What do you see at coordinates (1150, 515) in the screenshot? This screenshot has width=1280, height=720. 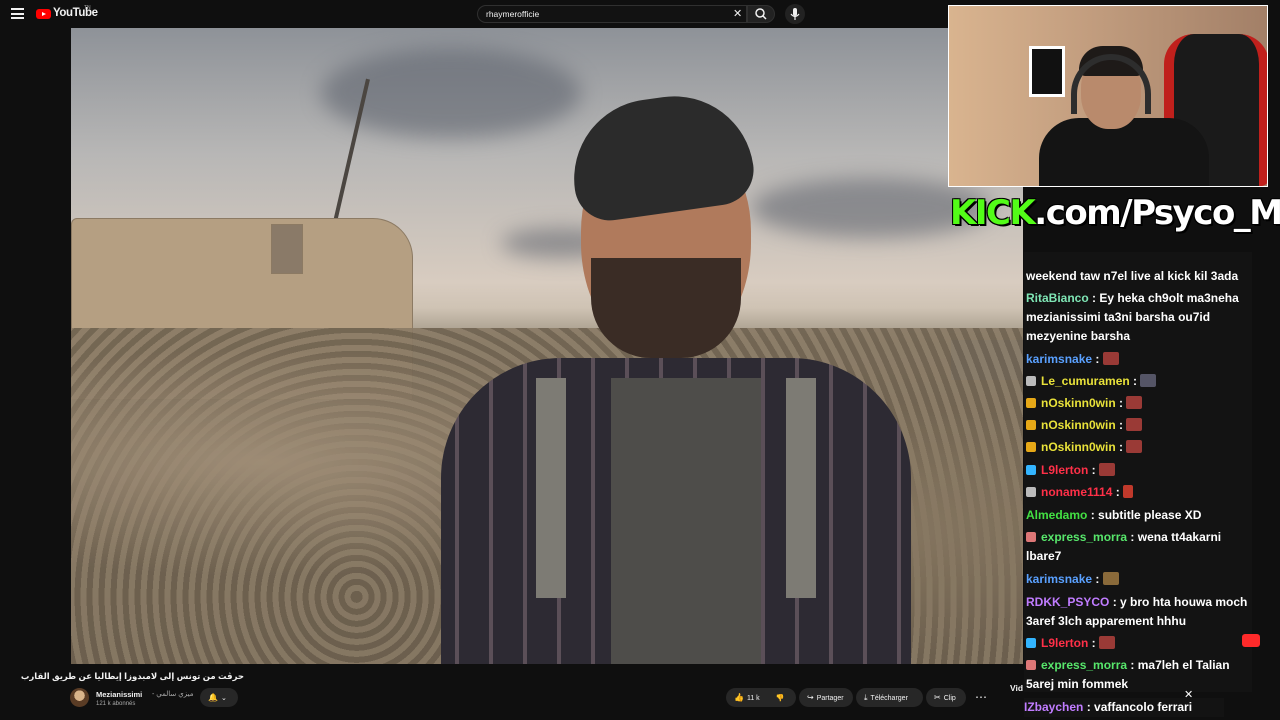 I see `chat-text: subtitle please XD` at bounding box center [1150, 515].